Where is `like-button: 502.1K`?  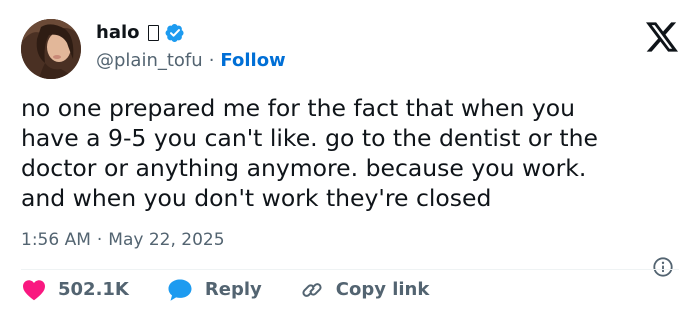
like-button: 502.1K is located at coordinates (75, 290).